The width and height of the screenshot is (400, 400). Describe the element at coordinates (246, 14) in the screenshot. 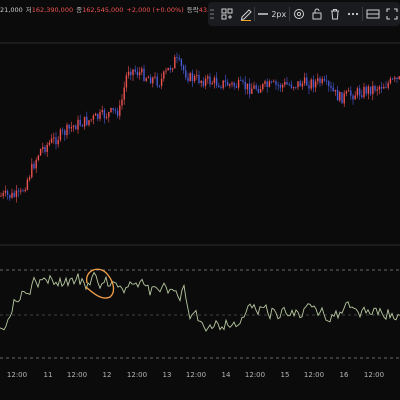

I see `pencil-icon` at that location.